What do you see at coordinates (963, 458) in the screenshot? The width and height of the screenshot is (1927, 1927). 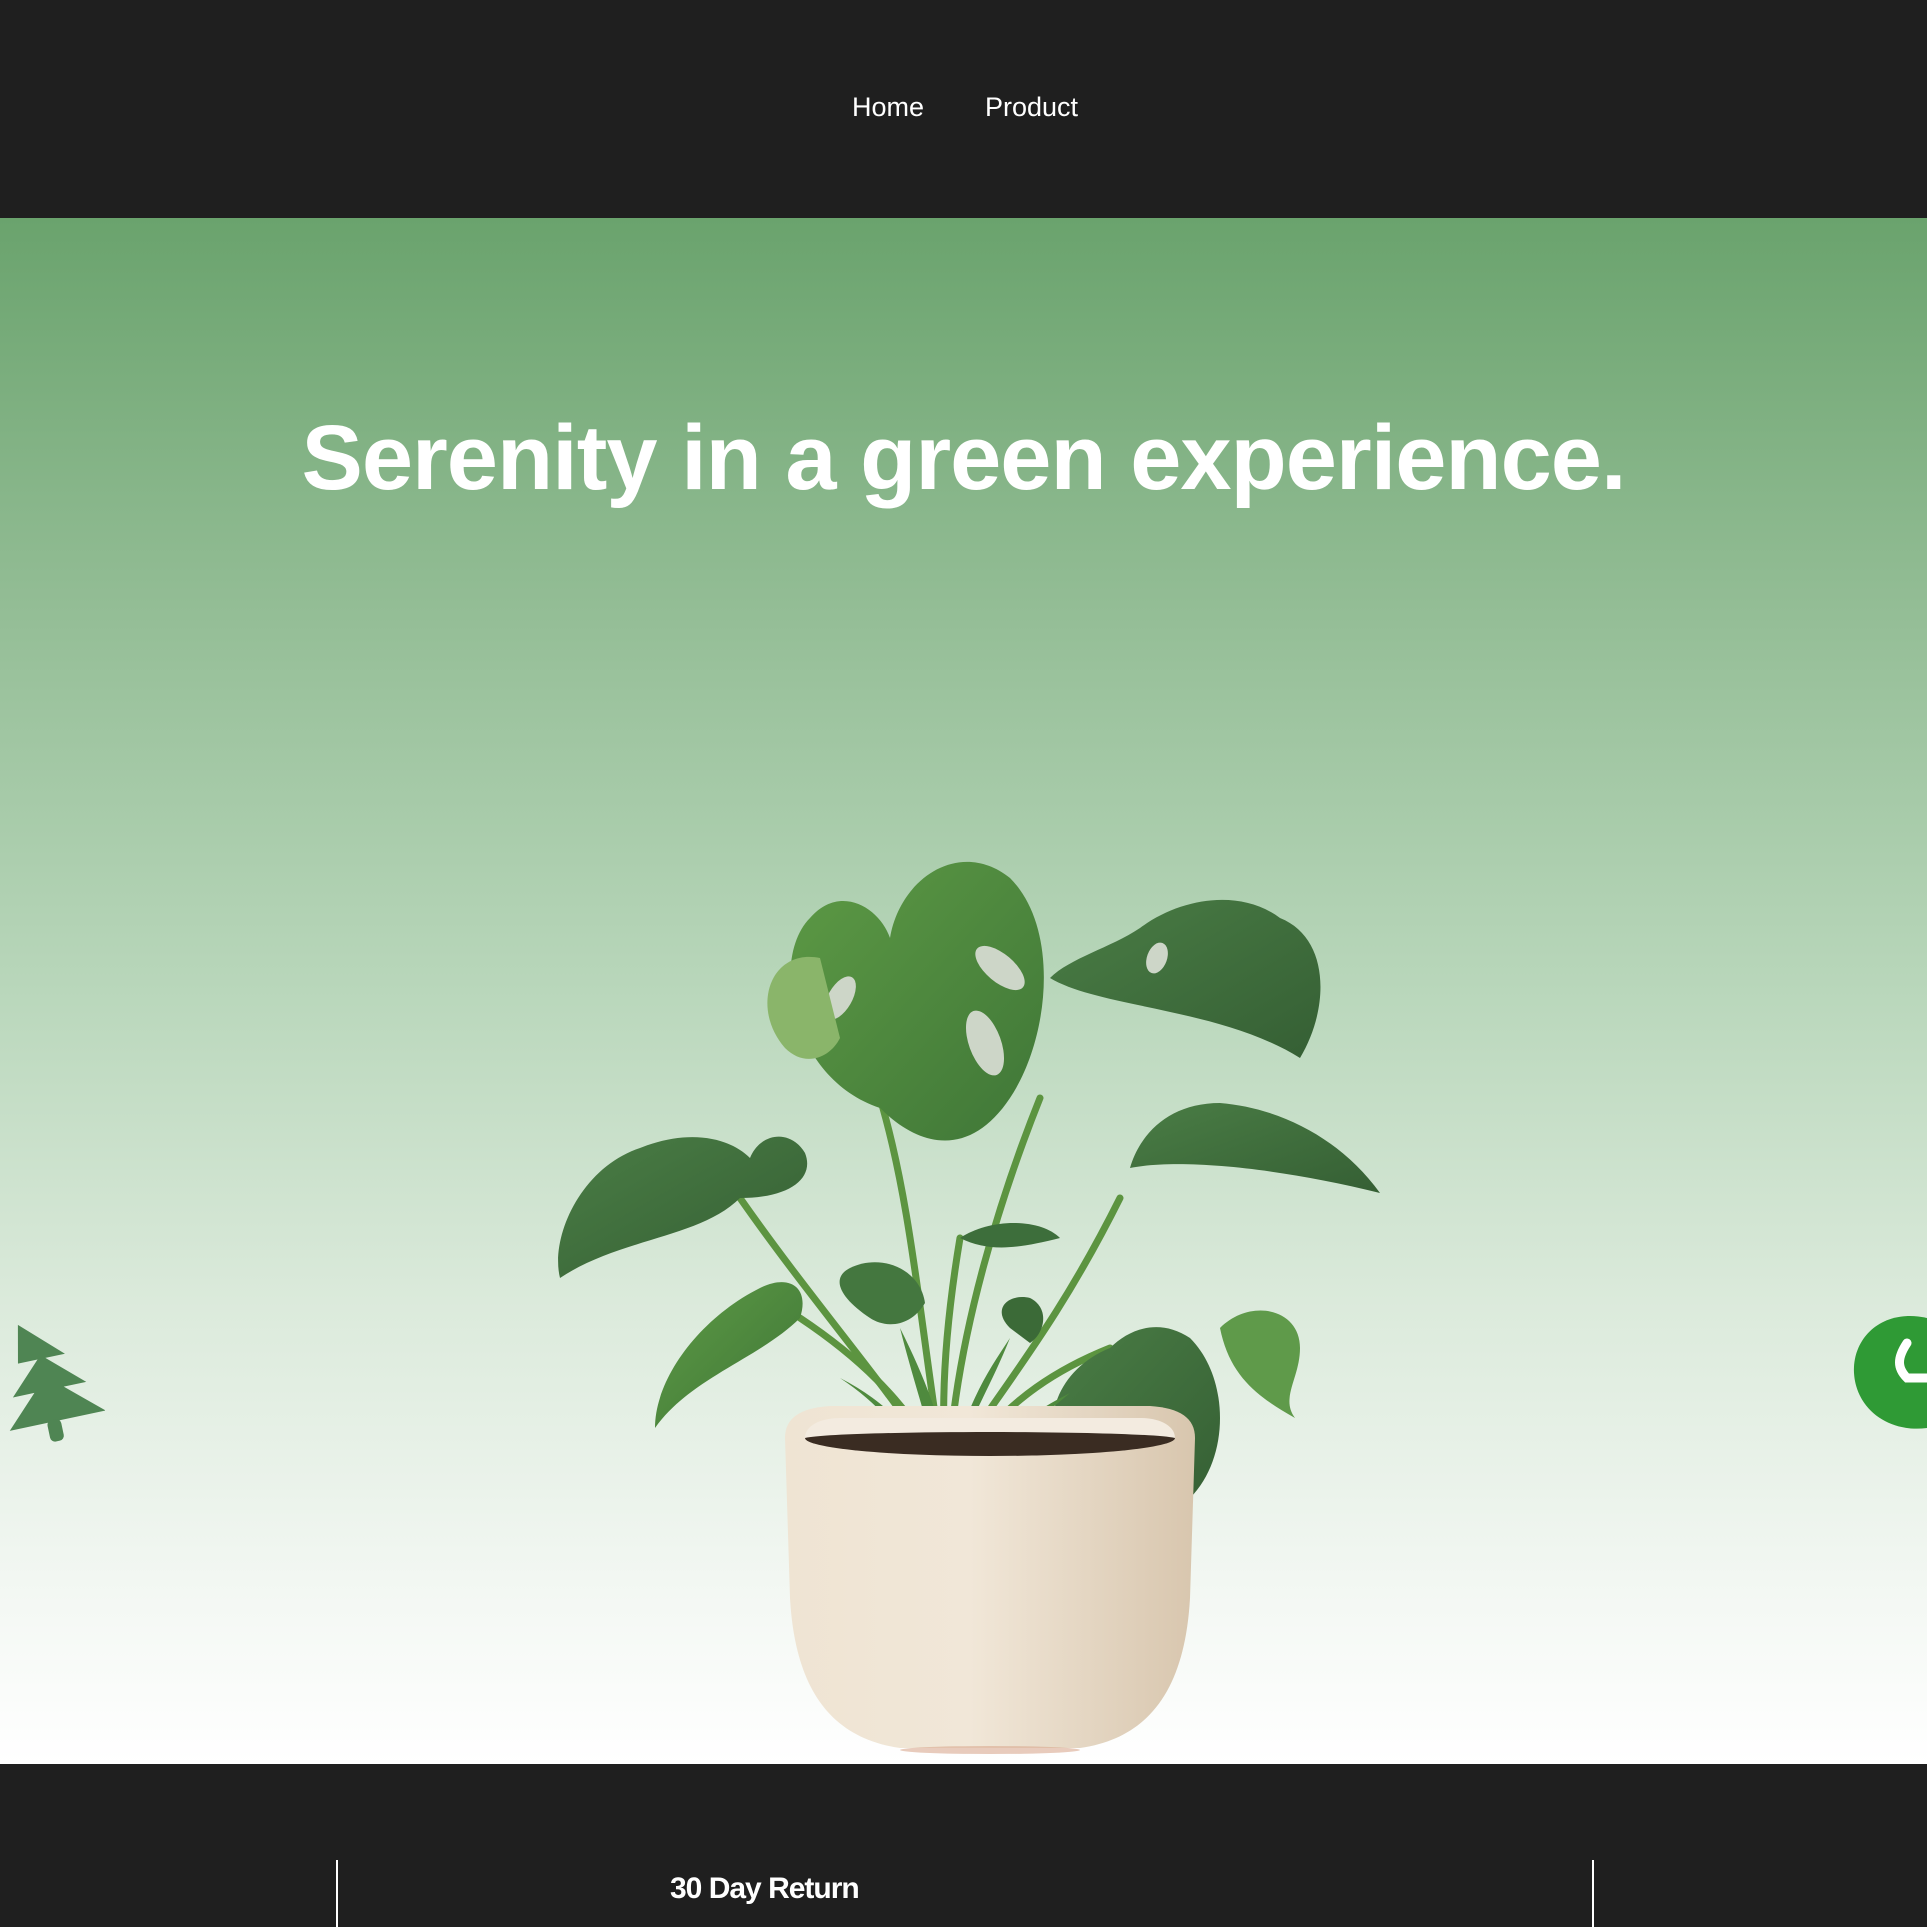 I see `hero-title: Serenity in a green experience.` at bounding box center [963, 458].